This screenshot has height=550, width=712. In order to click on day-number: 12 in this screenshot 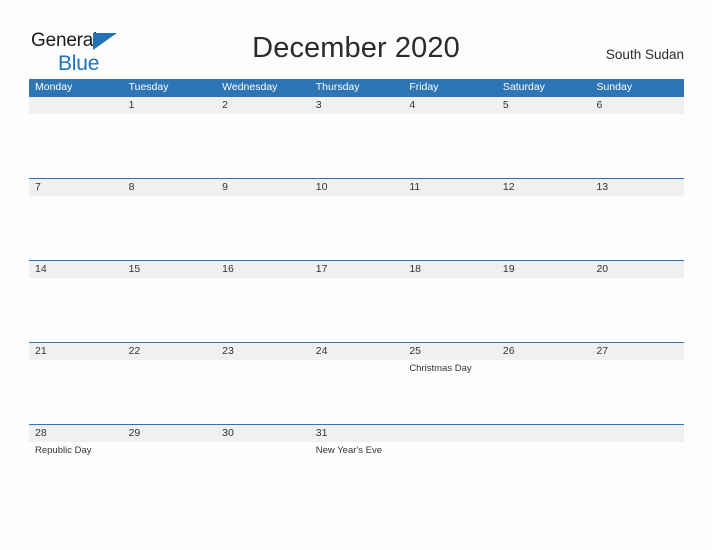, I will do `click(544, 187)`.